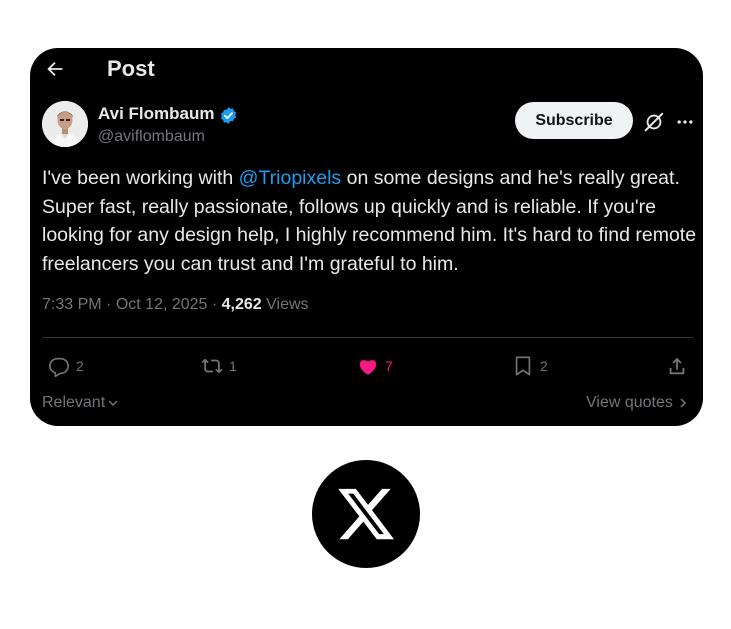 The width and height of the screenshot is (731, 629). Describe the element at coordinates (389, 366) in the screenshot. I see `like-count: 7` at that location.